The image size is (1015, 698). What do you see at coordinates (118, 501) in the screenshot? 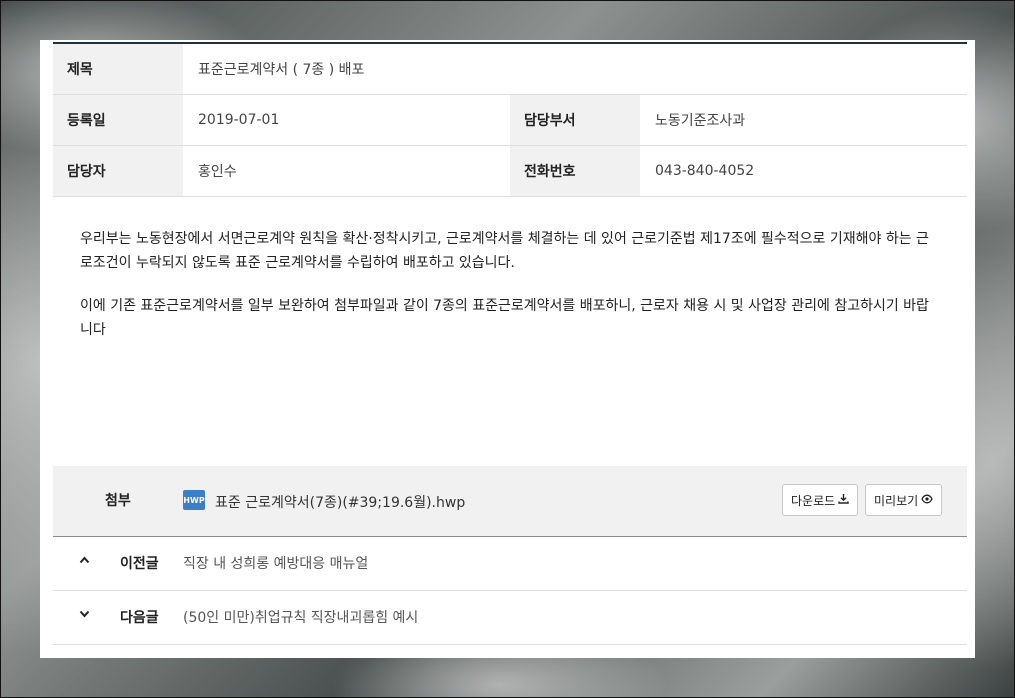
I see `attachment-label: 첨부` at bounding box center [118, 501].